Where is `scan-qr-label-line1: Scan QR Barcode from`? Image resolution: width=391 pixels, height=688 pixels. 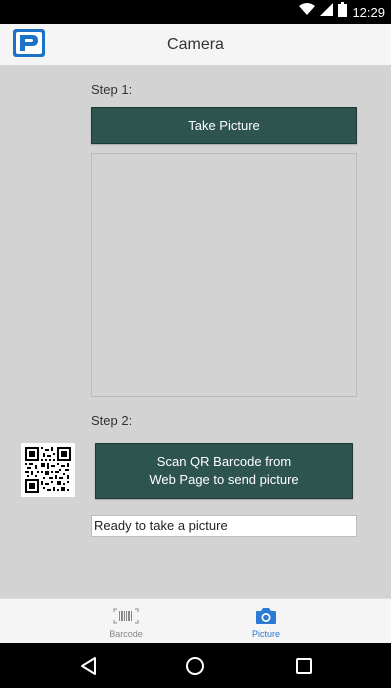 scan-qr-label-line1: Scan QR Barcode from is located at coordinates (224, 461).